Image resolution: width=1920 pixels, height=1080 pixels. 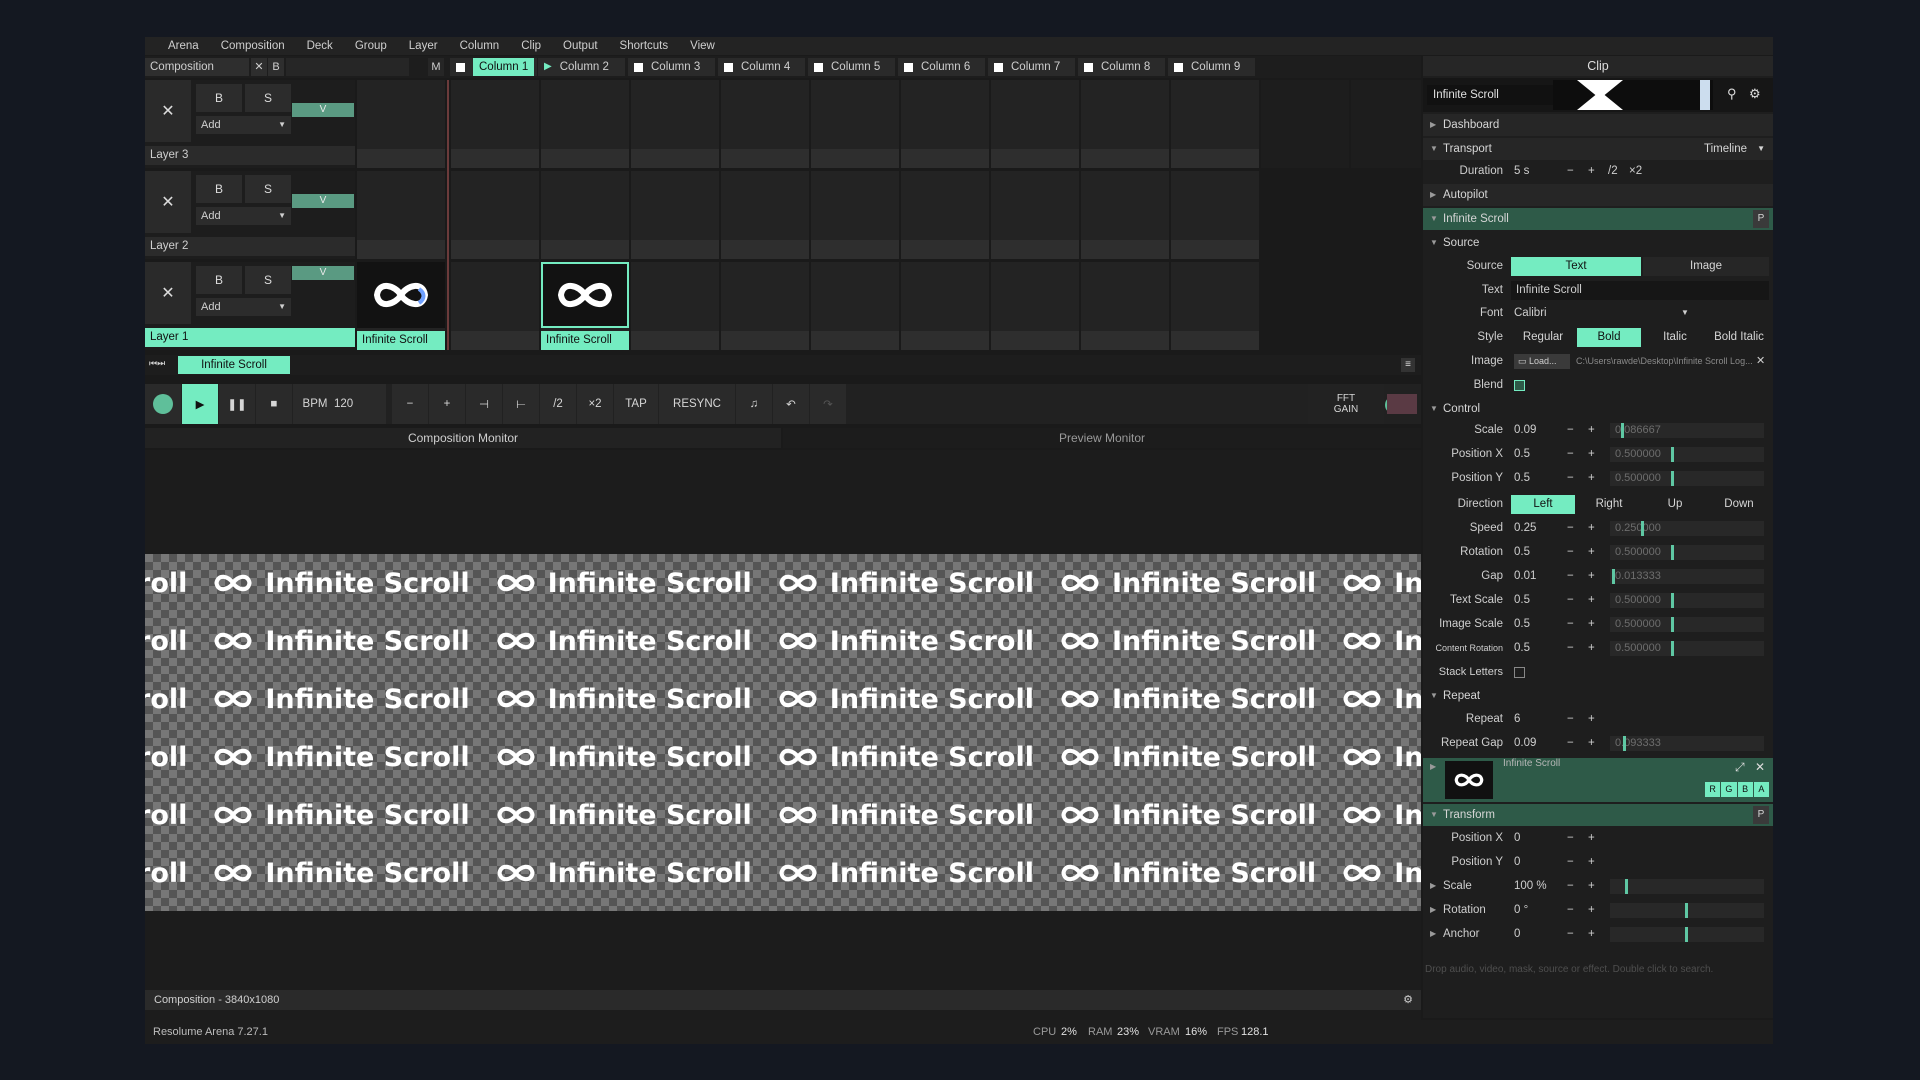 What do you see at coordinates (1570, 600) in the screenshot?
I see `text-scale-decrease: −` at bounding box center [1570, 600].